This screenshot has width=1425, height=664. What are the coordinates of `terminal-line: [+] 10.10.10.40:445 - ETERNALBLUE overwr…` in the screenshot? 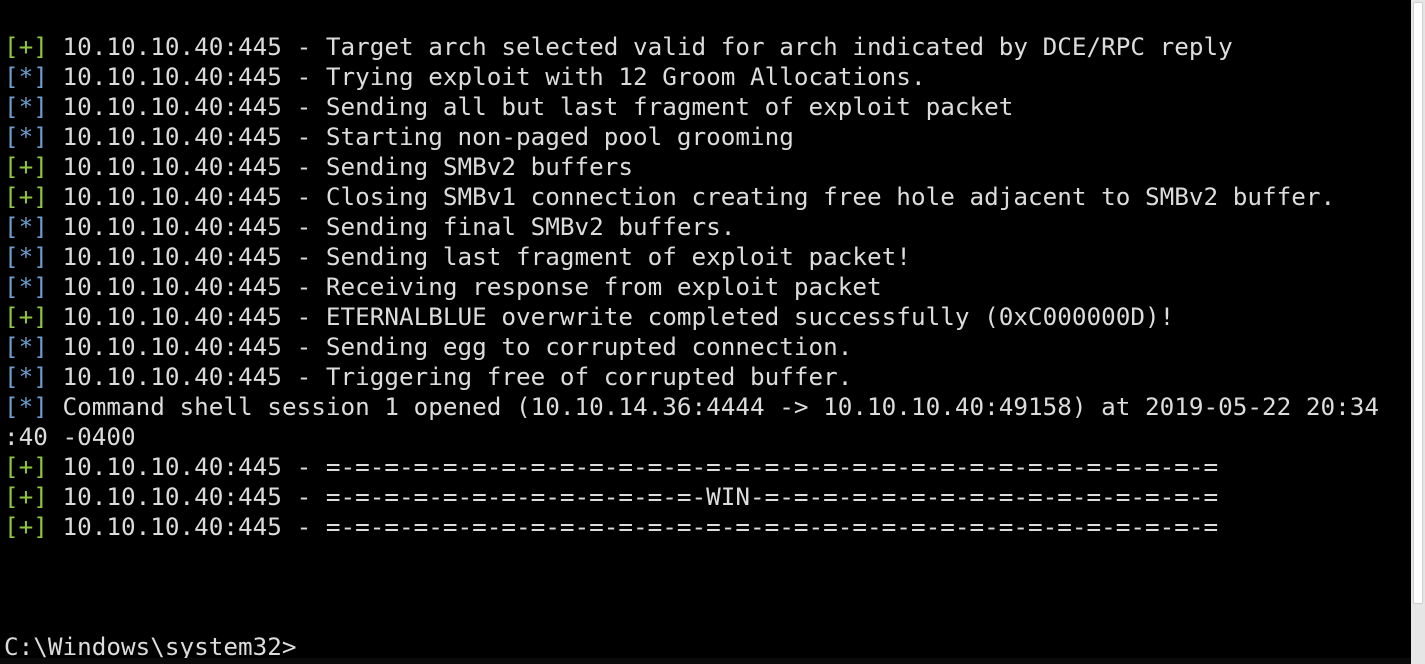 It's located at (706, 317).